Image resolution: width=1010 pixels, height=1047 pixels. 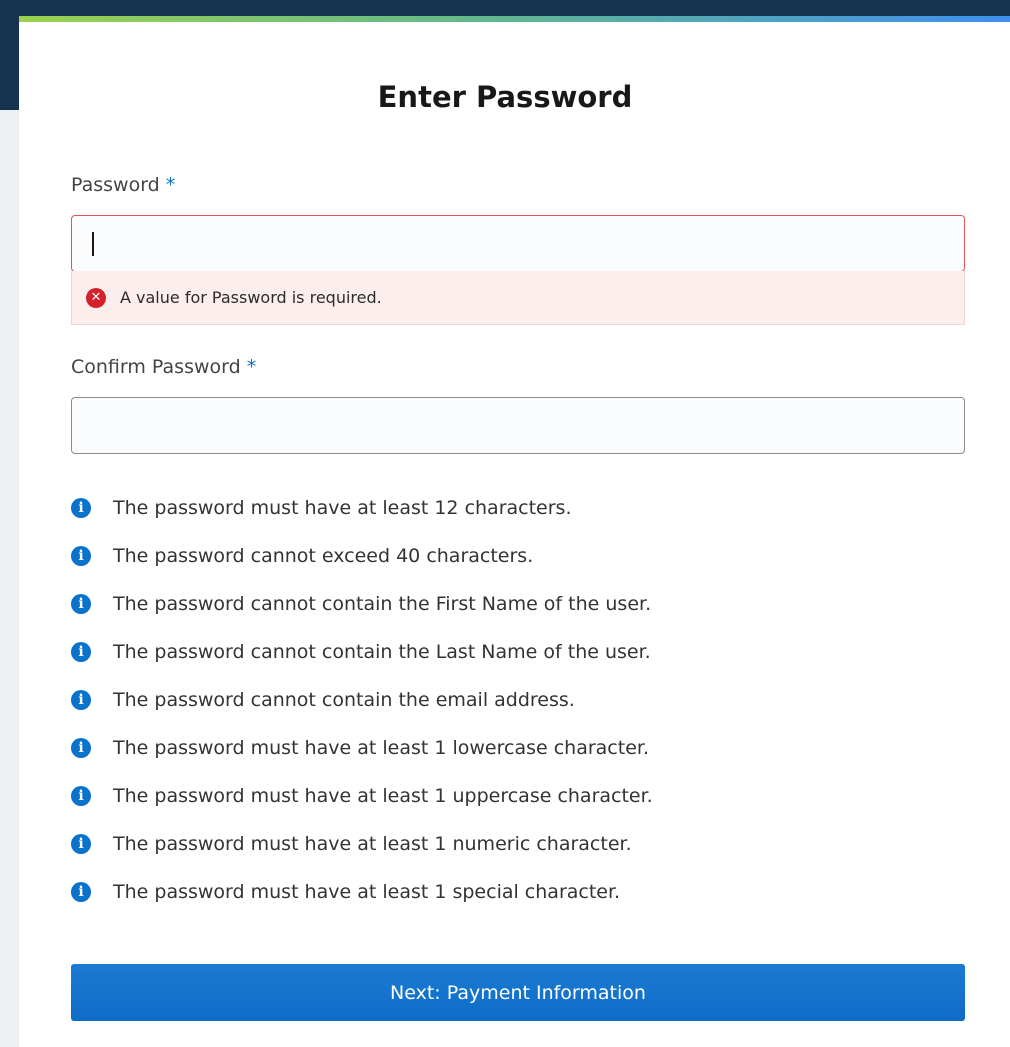 I want to click on password-error-text: A value for Password is required., so click(x=251, y=297).